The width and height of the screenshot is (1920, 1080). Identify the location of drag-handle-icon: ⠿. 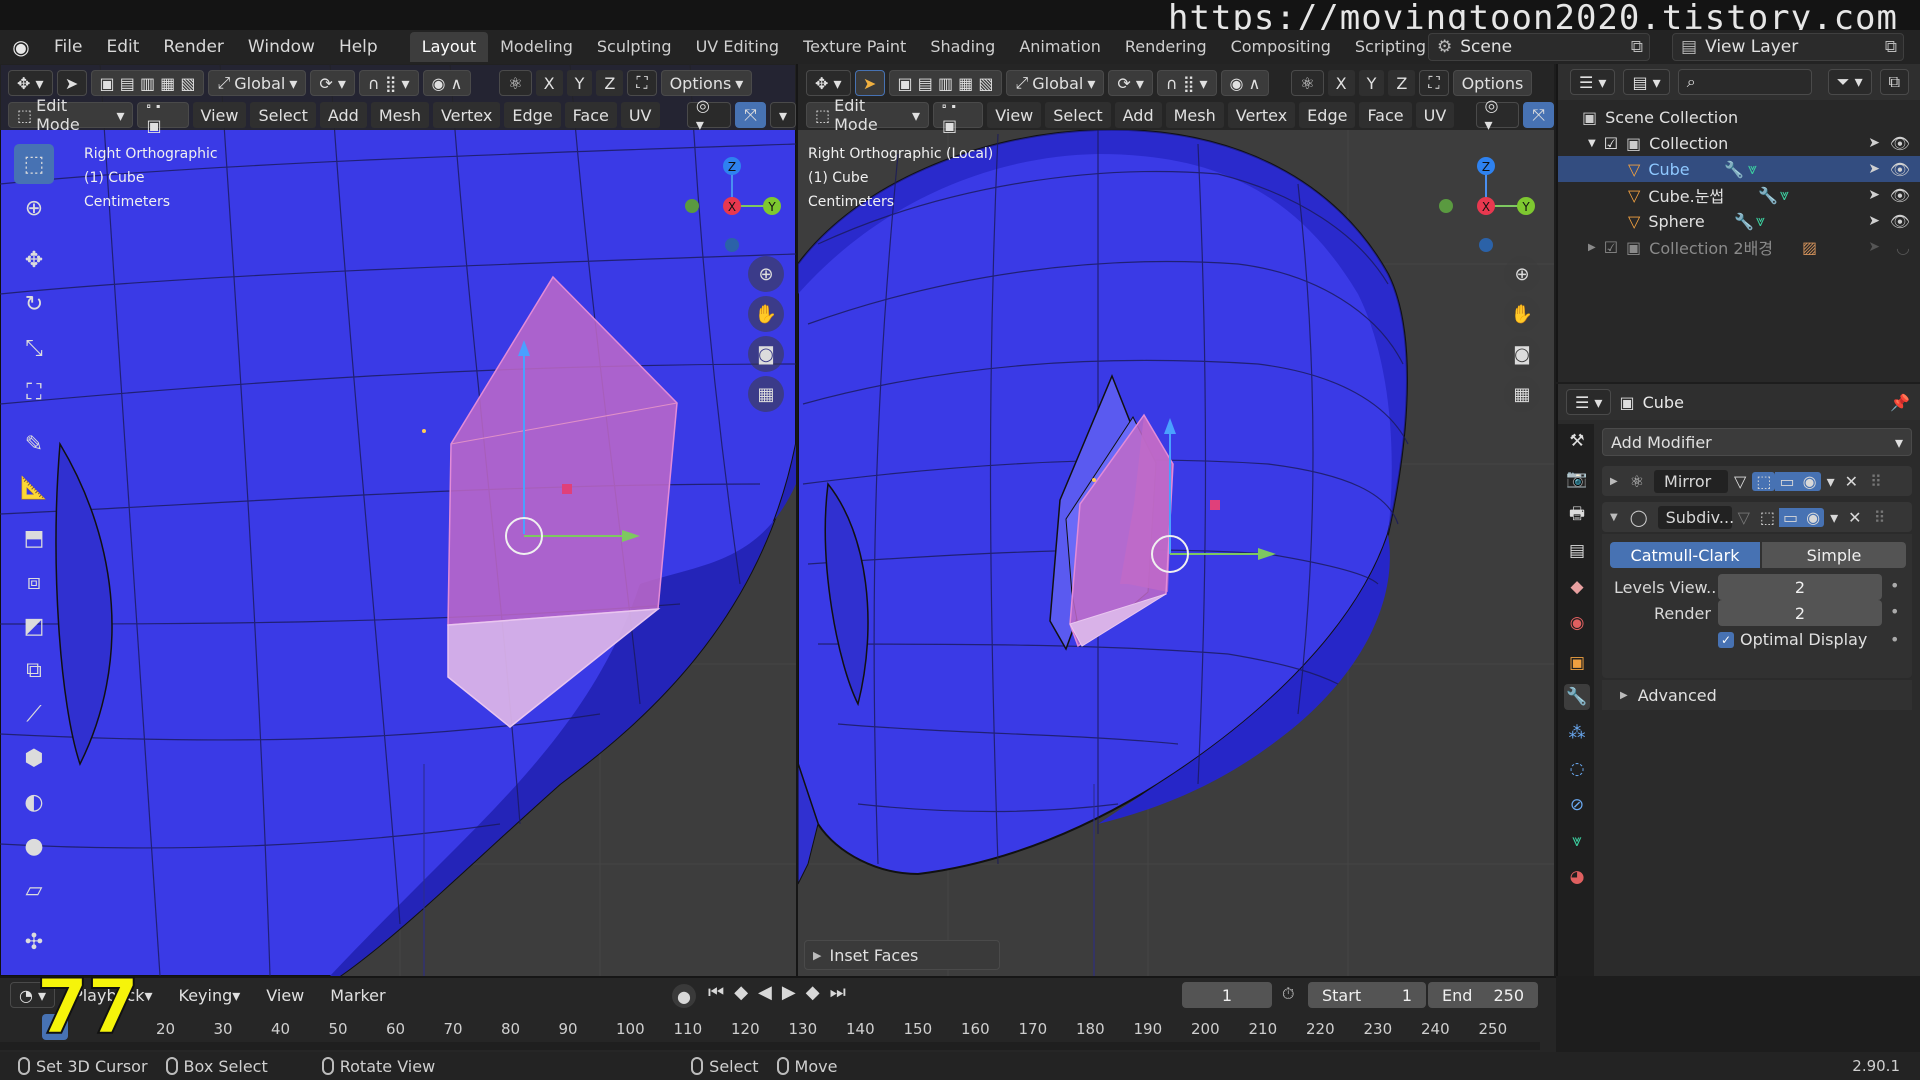
(1876, 481).